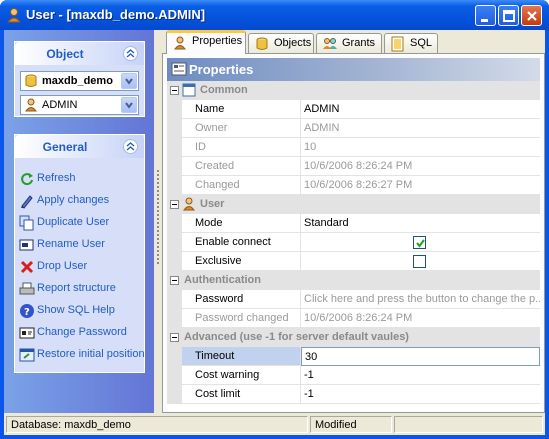 Image resolution: width=549 pixels, height=439 pixels. I want to click on exclusive-checkbox, so click(419, 261).